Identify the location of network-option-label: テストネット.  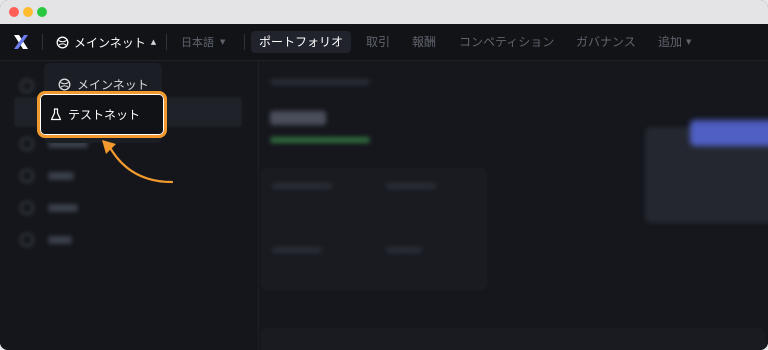
(104, 115).